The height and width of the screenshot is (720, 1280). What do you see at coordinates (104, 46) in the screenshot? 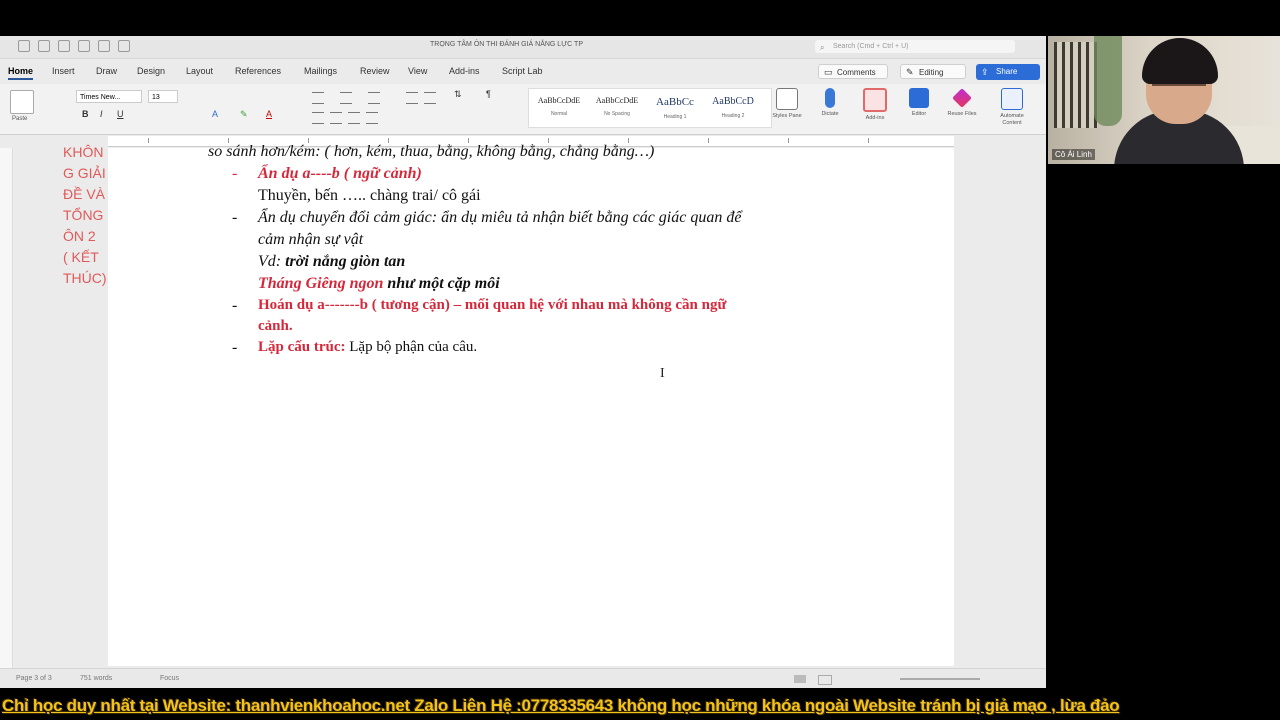
I see `print-icon` at bounding box center [104, 46].